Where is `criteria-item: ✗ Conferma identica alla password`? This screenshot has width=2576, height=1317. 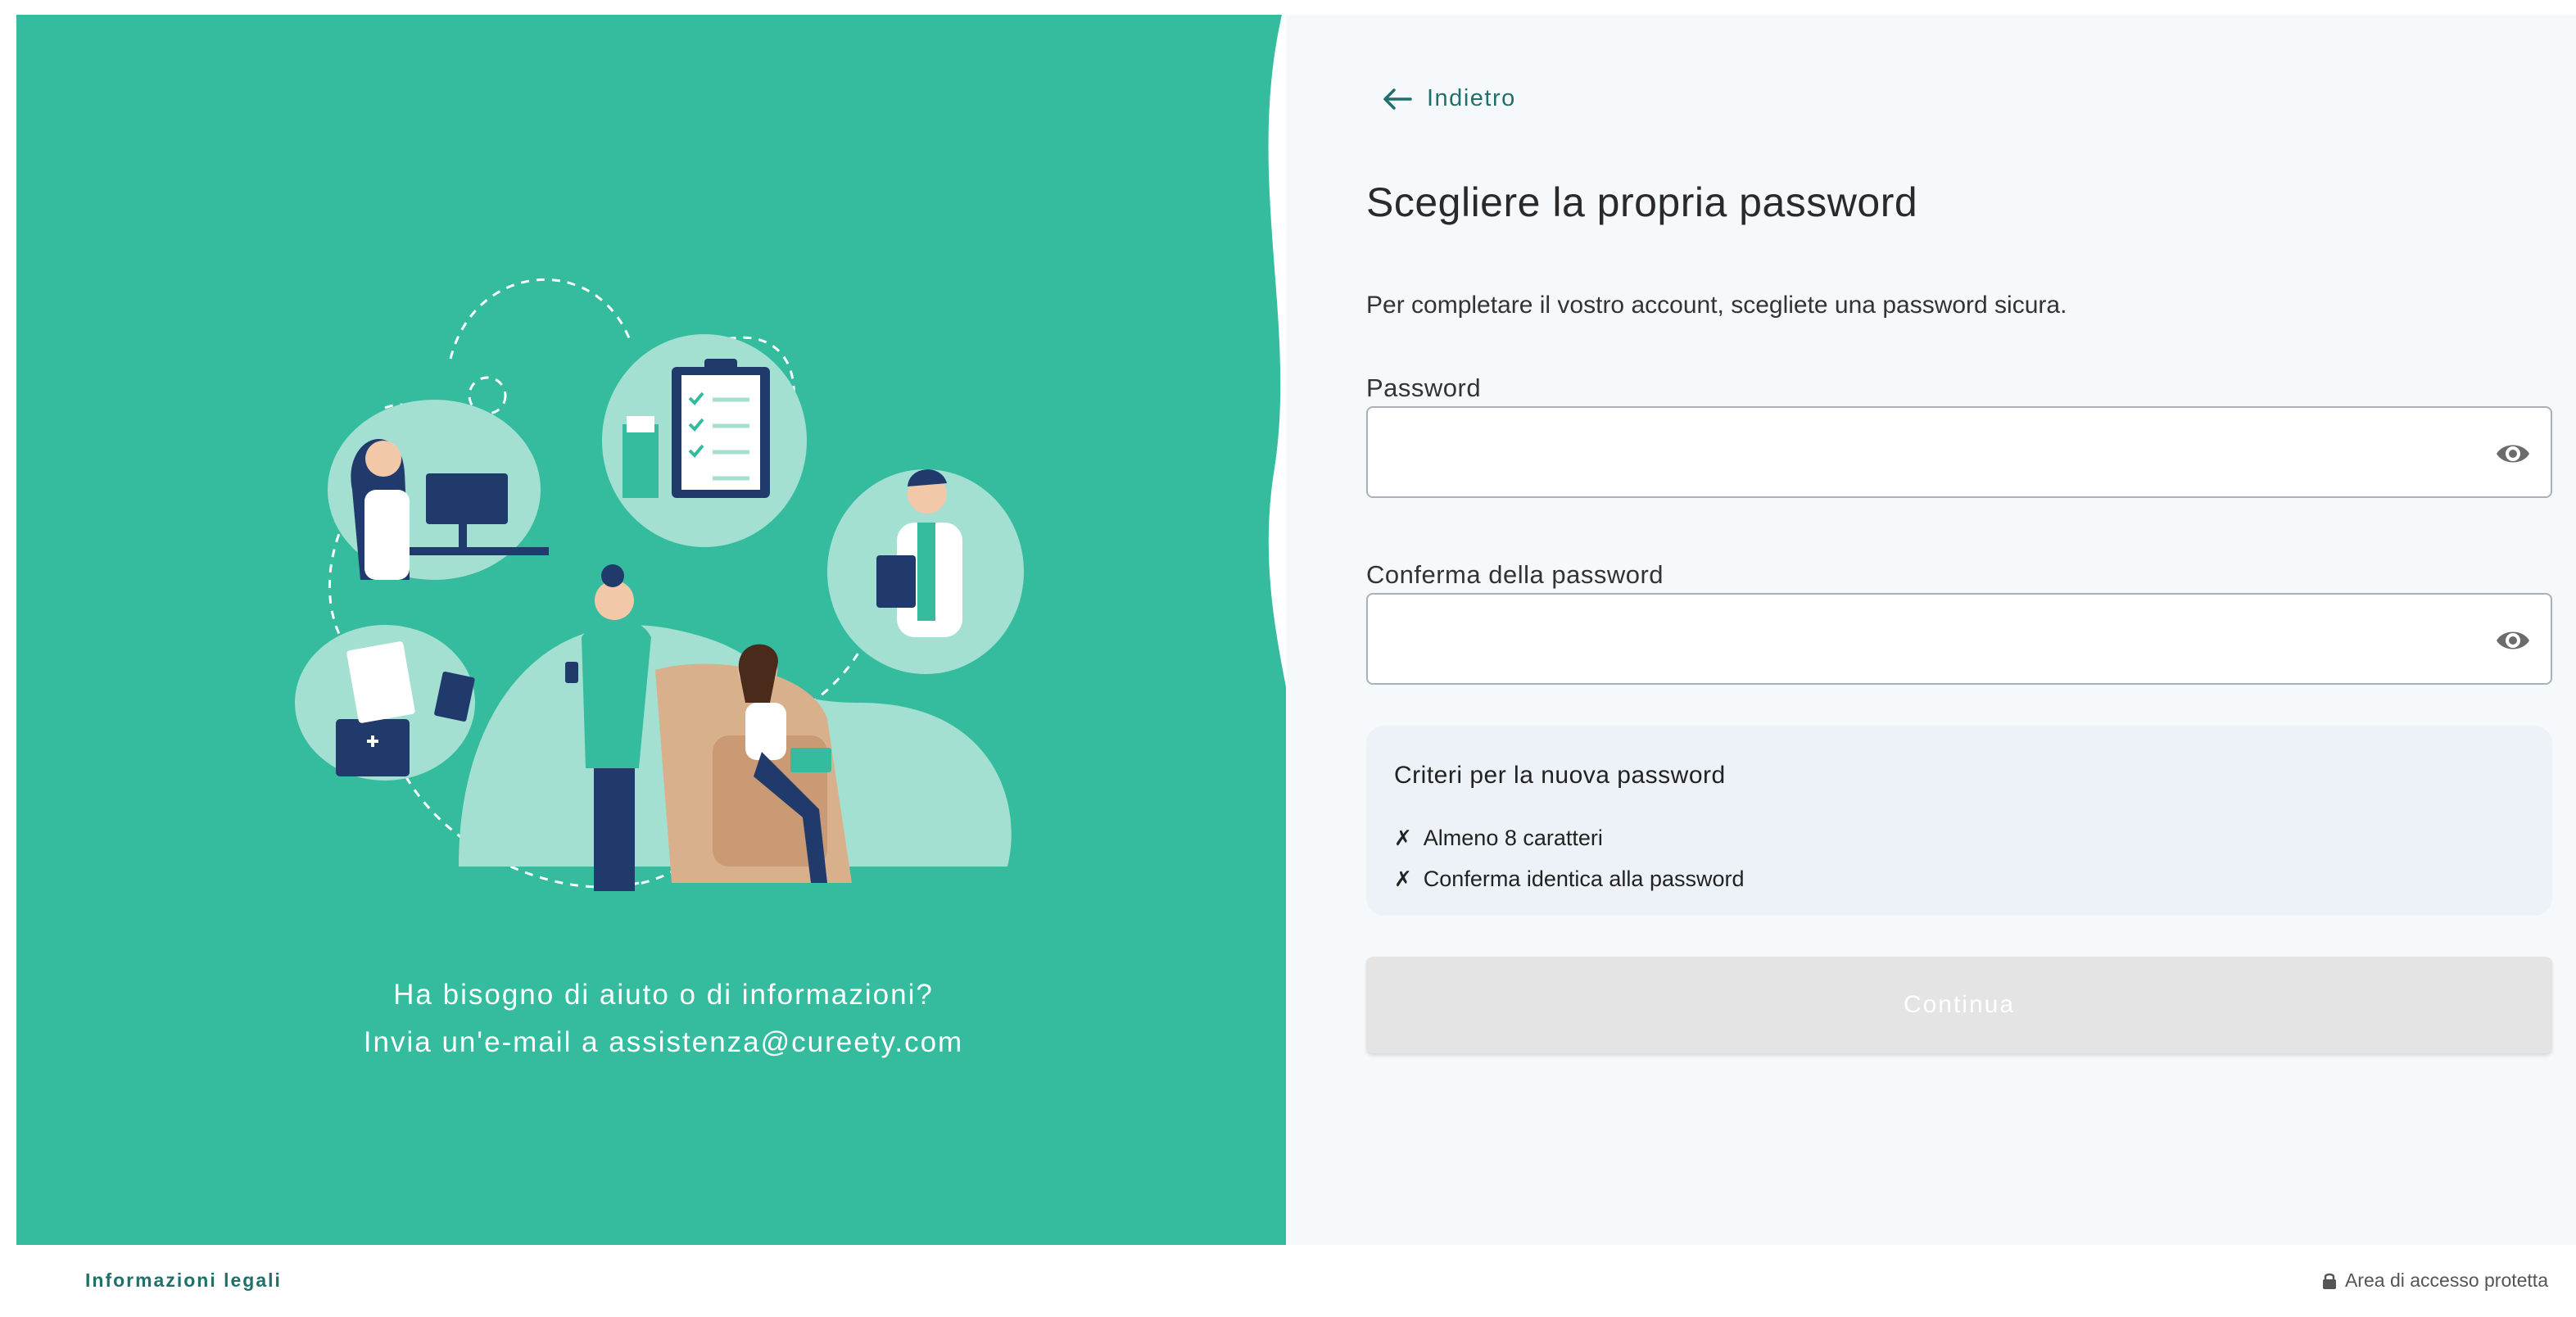
criteria-item: ✗ Conferma identica alla password is located at coordinates (1569, 879).